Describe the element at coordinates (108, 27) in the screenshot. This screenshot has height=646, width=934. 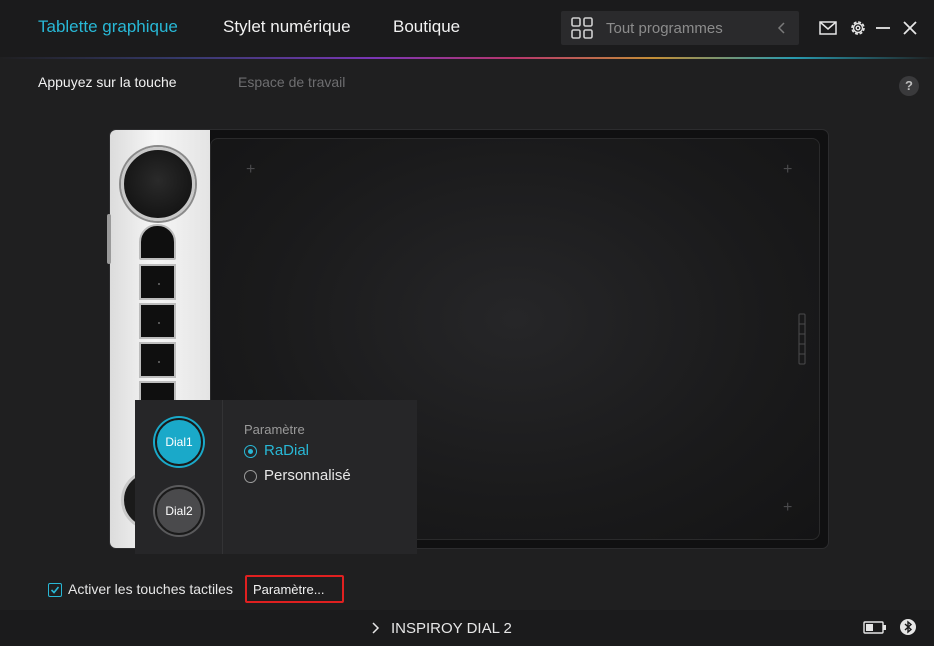
I see `tab-tablette-graphique: Tablette graphique` at that location.